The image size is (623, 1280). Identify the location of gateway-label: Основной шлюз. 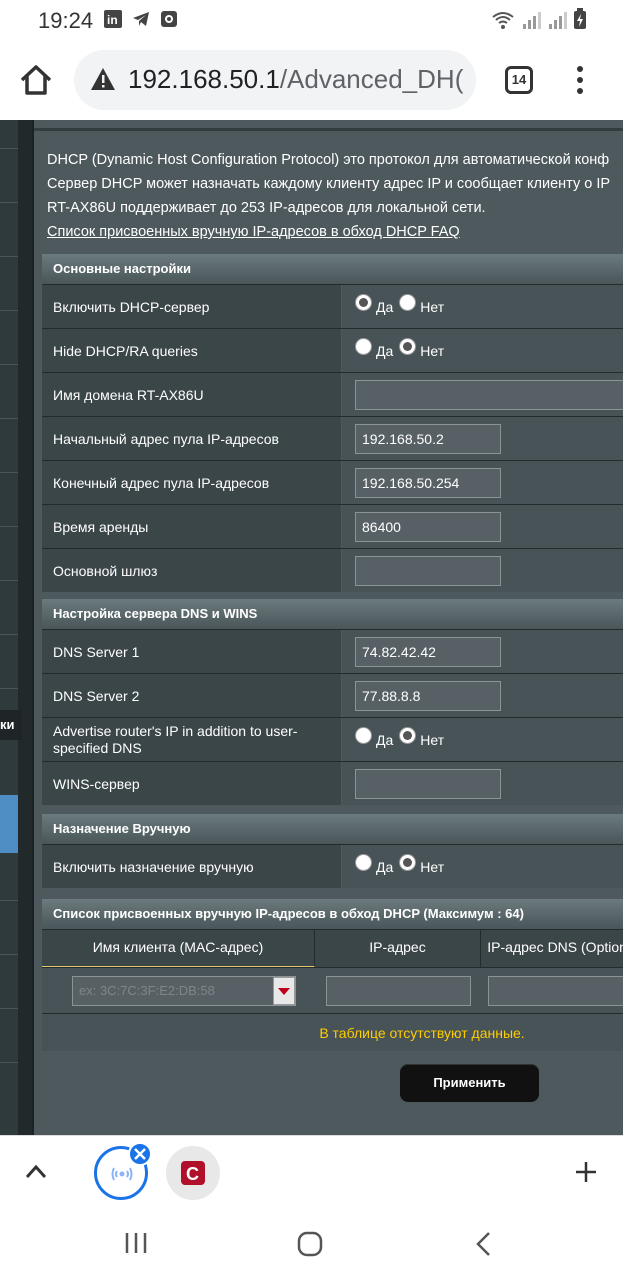
(191, 570).